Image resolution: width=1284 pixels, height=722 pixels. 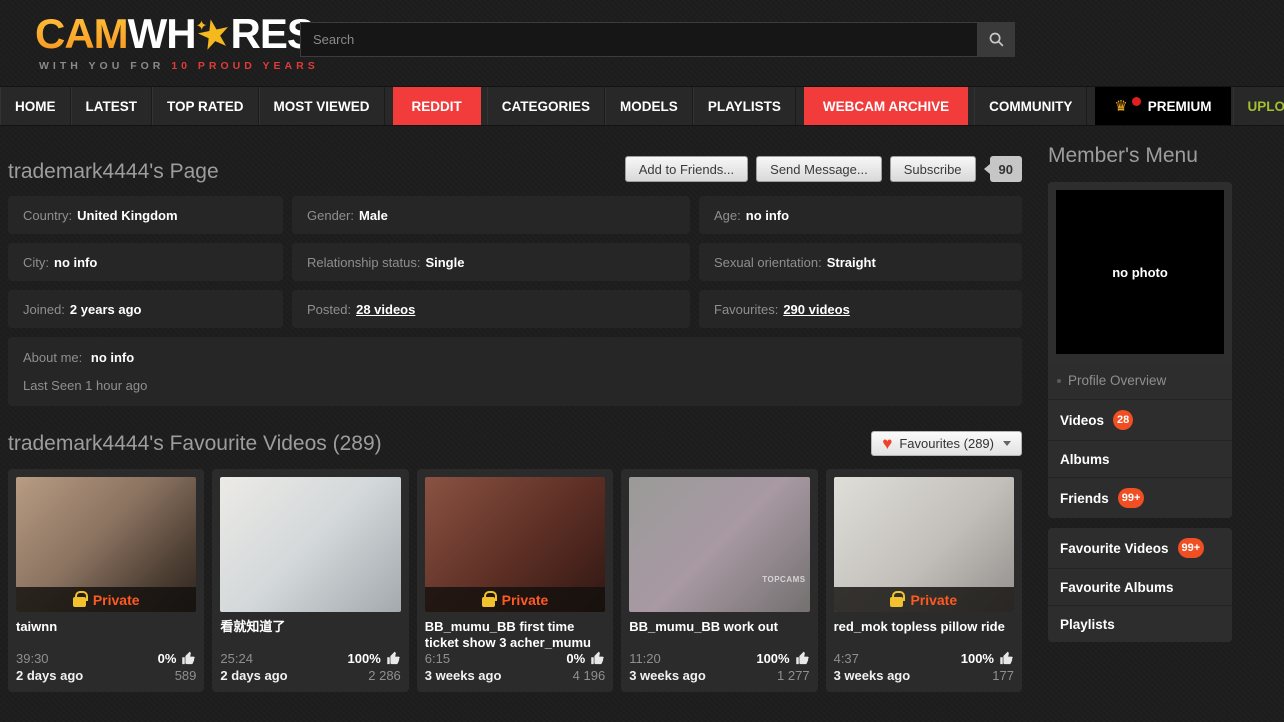 What do you see at coordinates (1123, 420) in the screenshot?
I see `videos-count-badge: 28` at bounding box center [1123, 420].